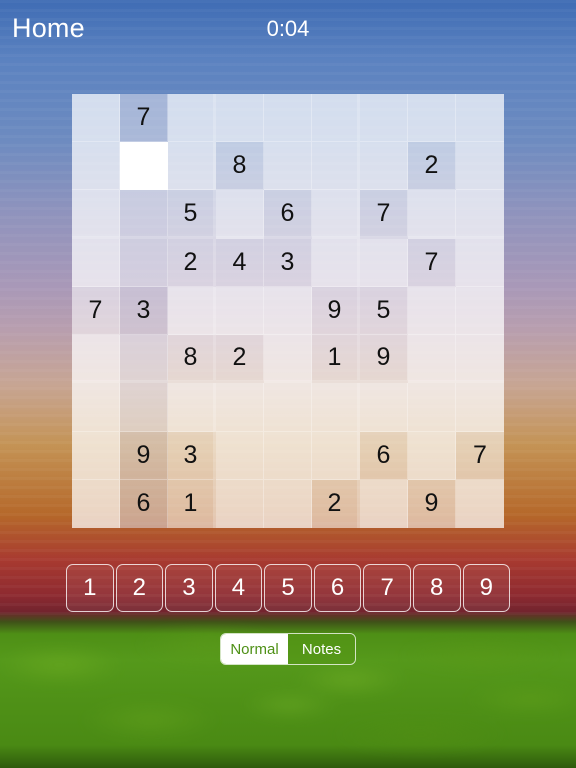  What do you see at coordinates (321, 649) in the screenshot?
I see `mode-option-notes: Notes` at bounding box center [321, 649].